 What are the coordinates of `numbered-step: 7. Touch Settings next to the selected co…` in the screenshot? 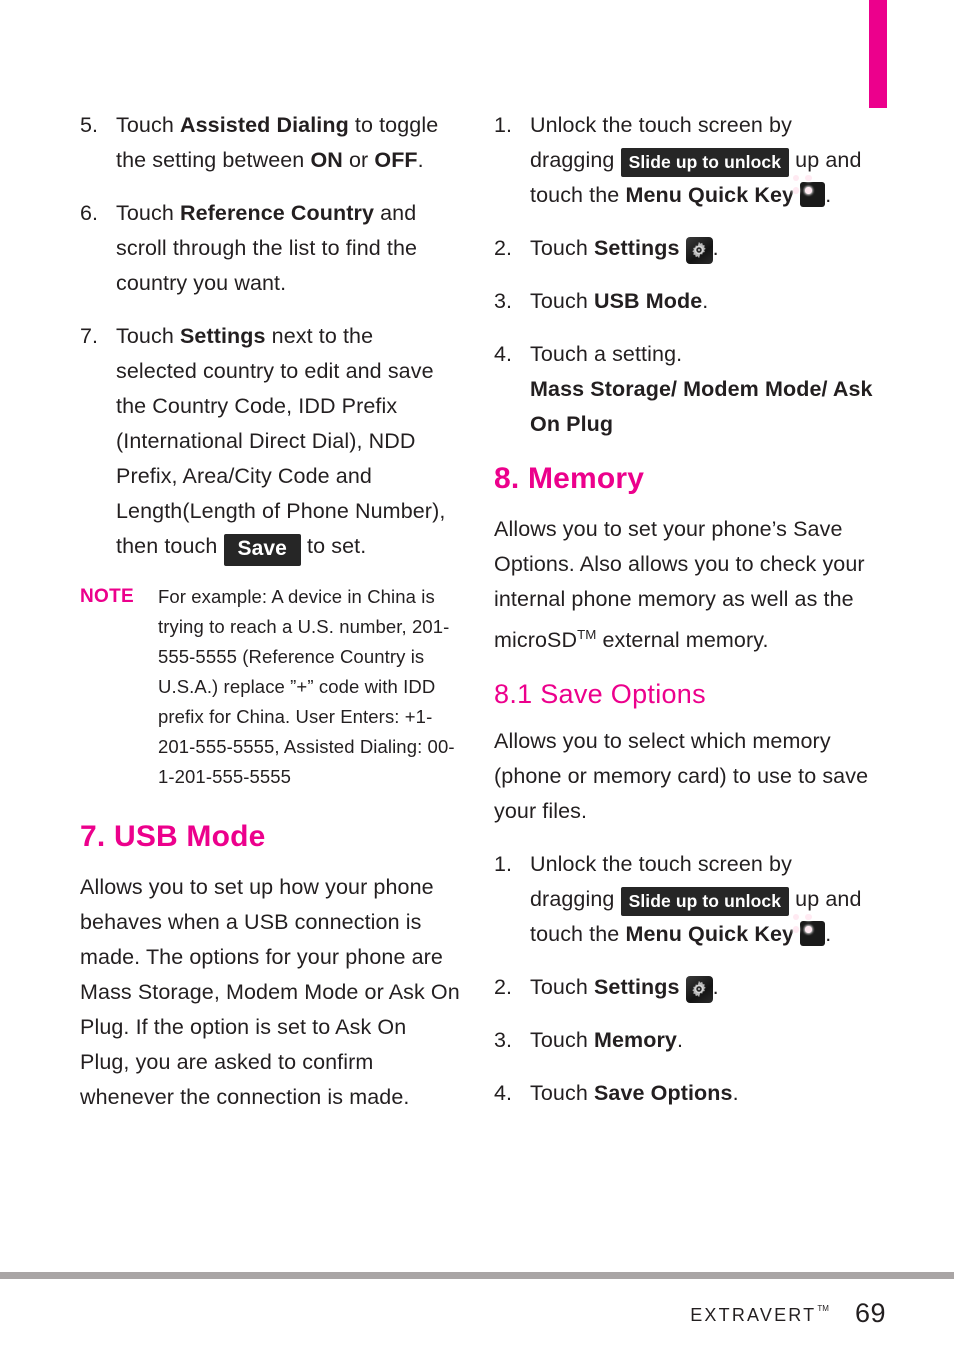 It's located at (270, 442).